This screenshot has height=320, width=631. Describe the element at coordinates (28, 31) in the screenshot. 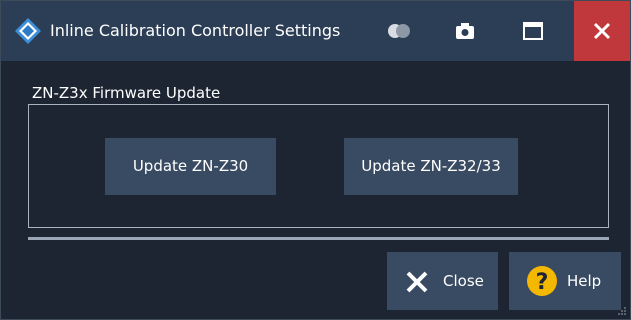

I see `rs-logo-icon` at that location.